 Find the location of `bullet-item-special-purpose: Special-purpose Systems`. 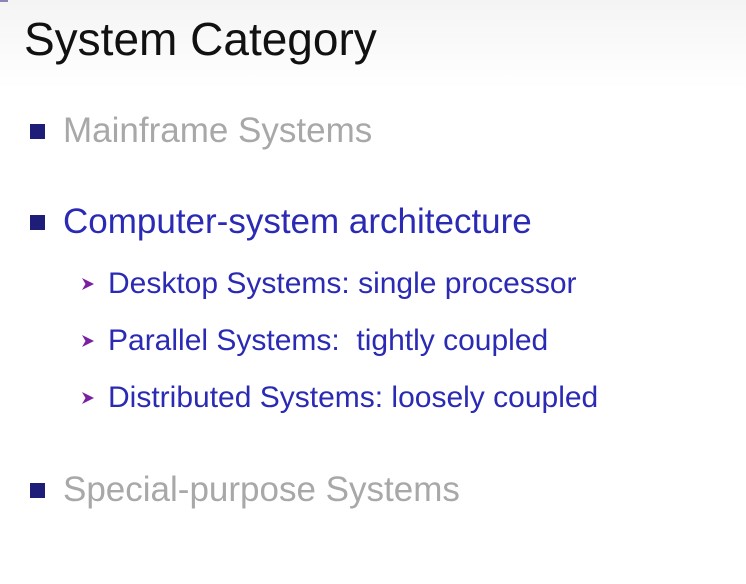

bullet-item-special-purpose: Special-purpose Systems is located at coordinates (245, 490).